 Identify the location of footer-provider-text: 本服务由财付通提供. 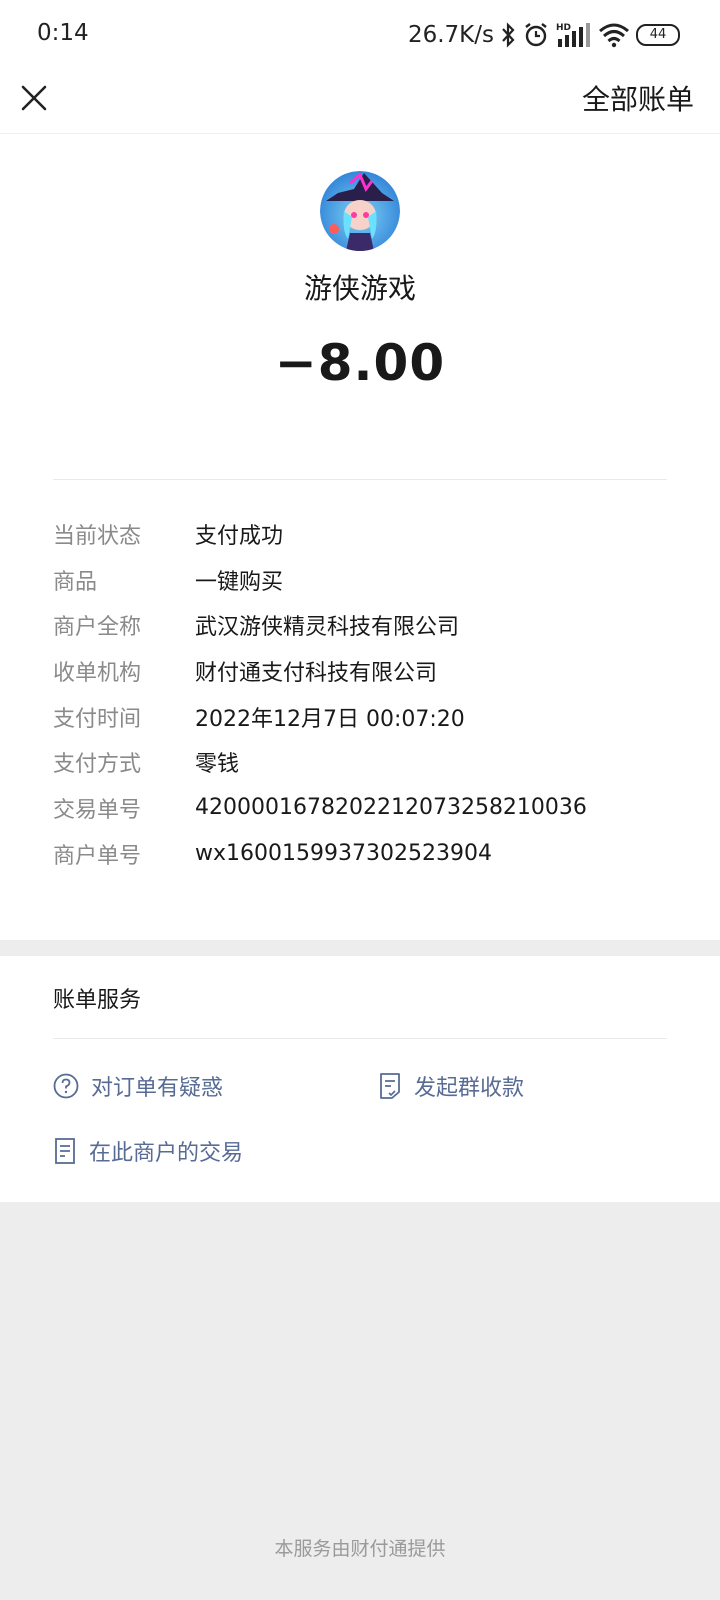
(360, 1549).